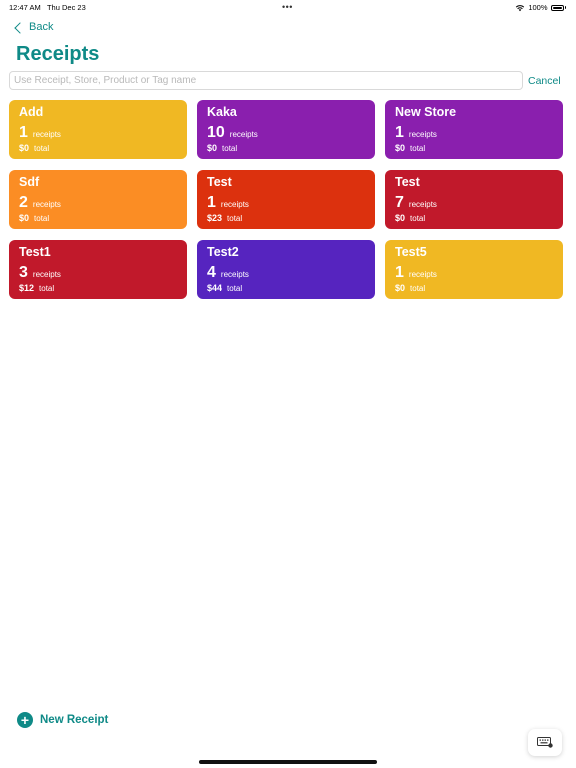 The image size is (576, 768). Describe the element at coordinates (25, 7) in the screenshot. I see `status-clock: 12:47 AM` at that location.